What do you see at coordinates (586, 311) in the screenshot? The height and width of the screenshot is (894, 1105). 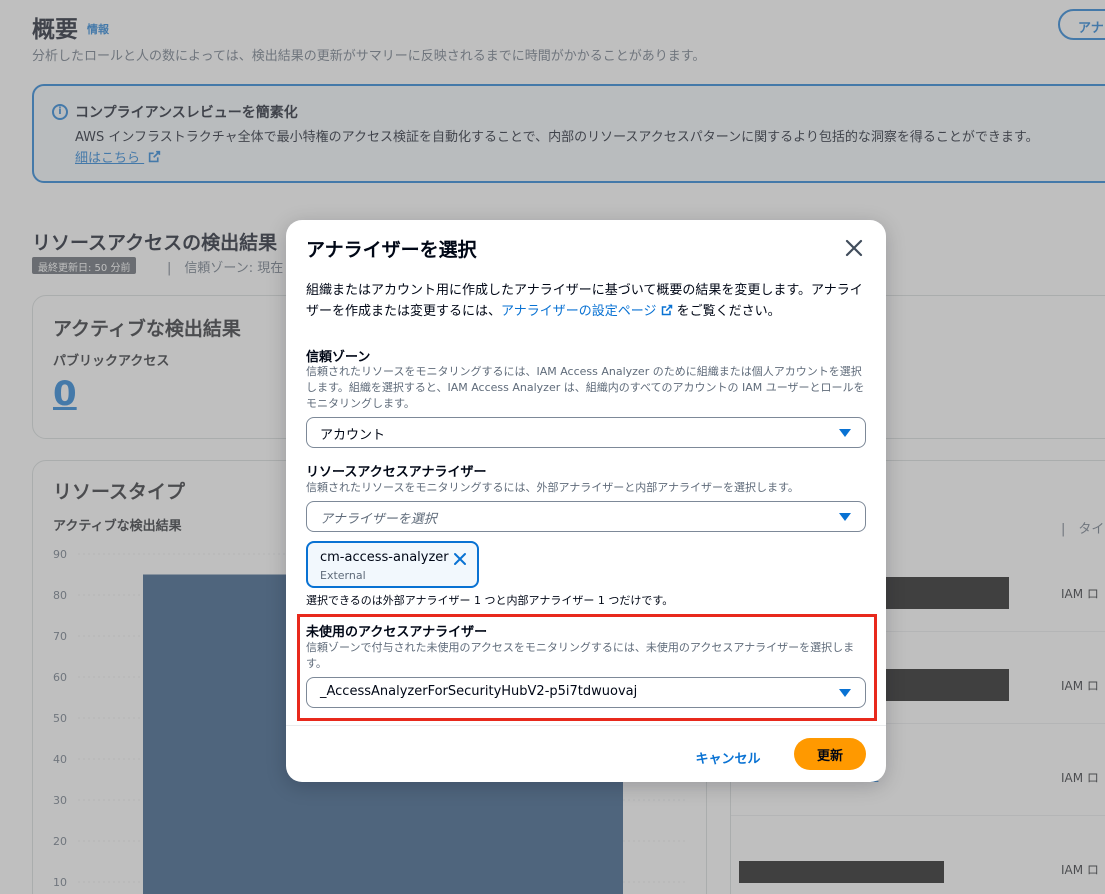 I see `analyzer-settings-link: アナライザーの設定ページ` at bounding box center [586, 311].